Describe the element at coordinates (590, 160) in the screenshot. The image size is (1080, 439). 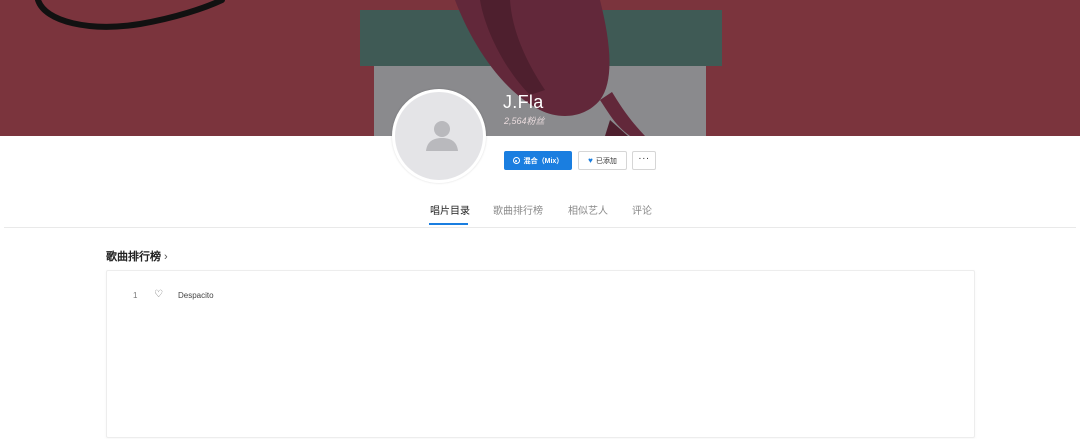
I see `heart-filled-icon: ♥` at that location.